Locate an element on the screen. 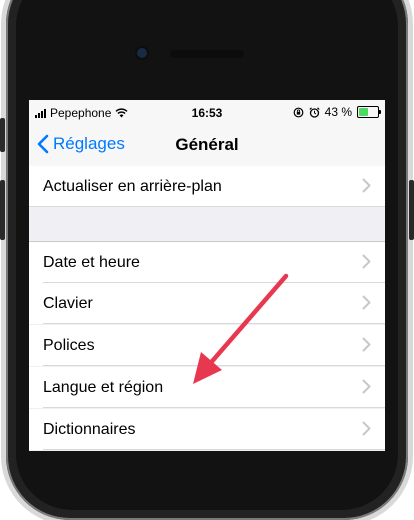 This screenshot has width=414, height=520. settings-item-background-refresh: Actualiser en arrière-plan is located at coordinates (207, 186).